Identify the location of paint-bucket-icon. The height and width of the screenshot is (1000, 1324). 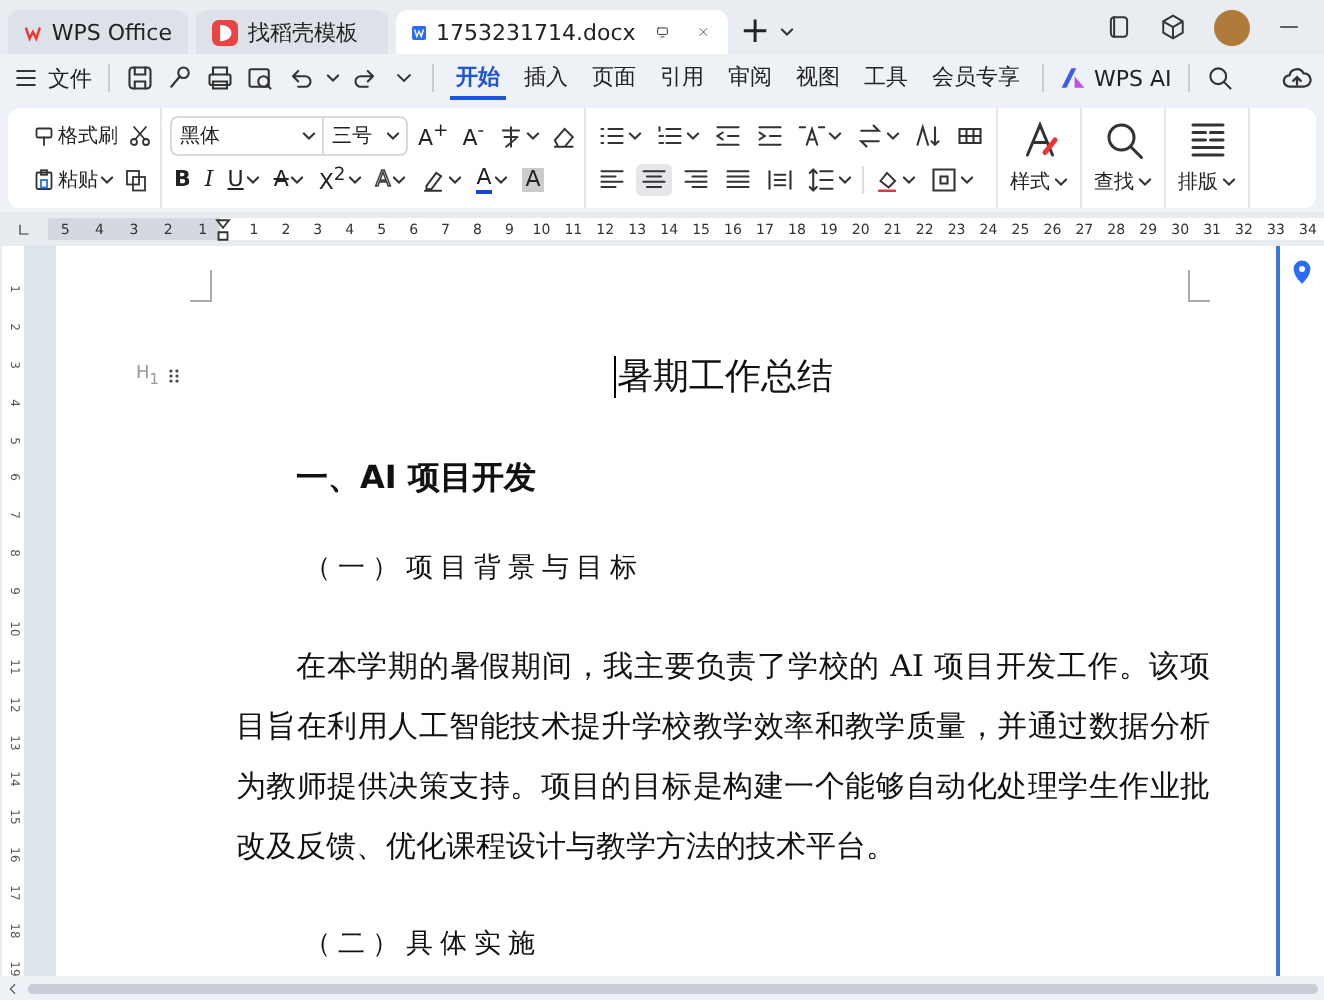
(887, 180).